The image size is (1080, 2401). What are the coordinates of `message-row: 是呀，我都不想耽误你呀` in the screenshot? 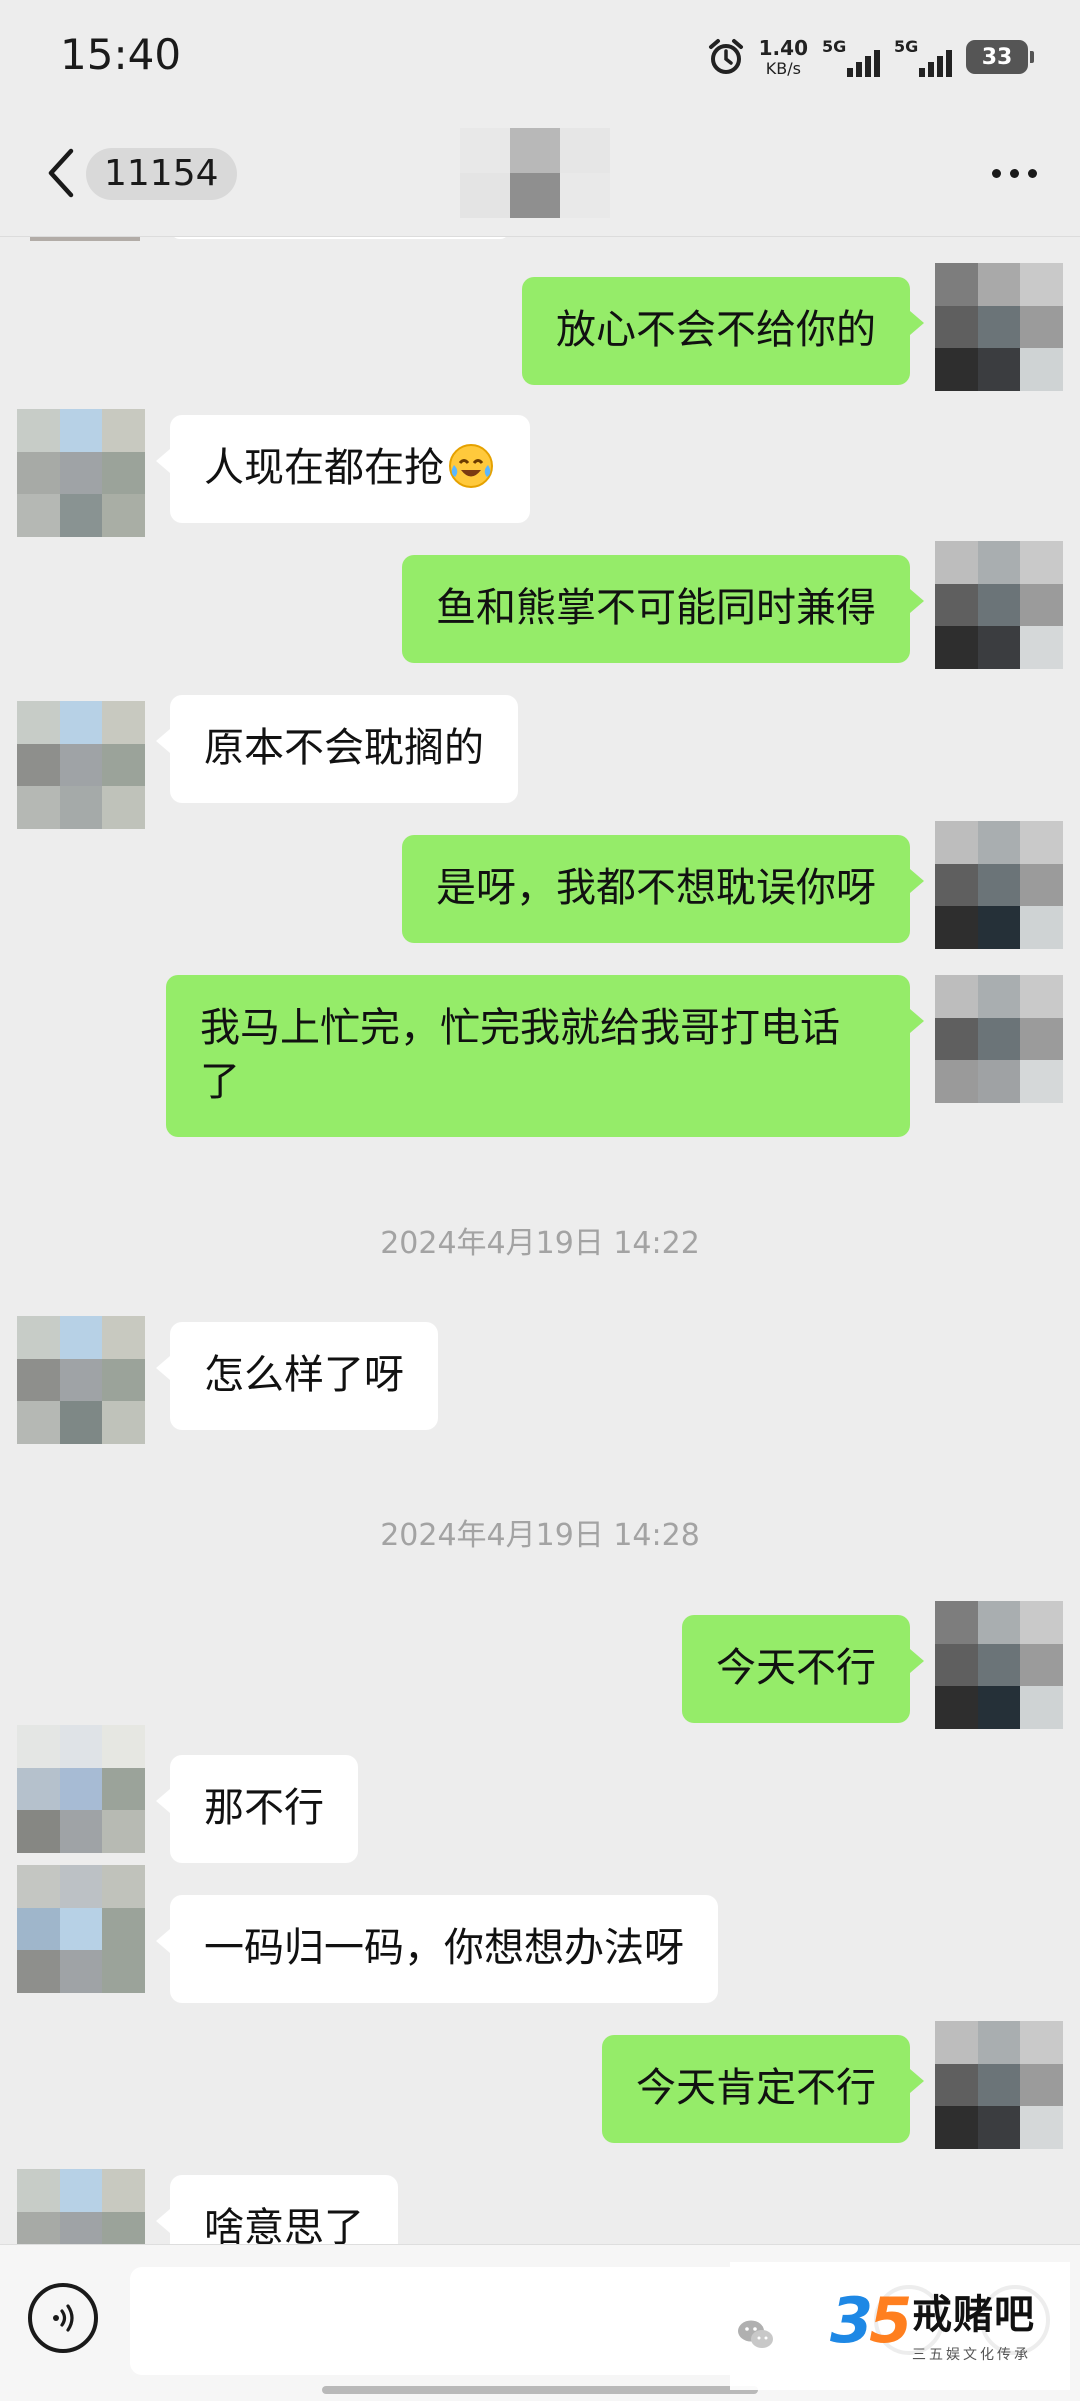 It's located at (540, 885).